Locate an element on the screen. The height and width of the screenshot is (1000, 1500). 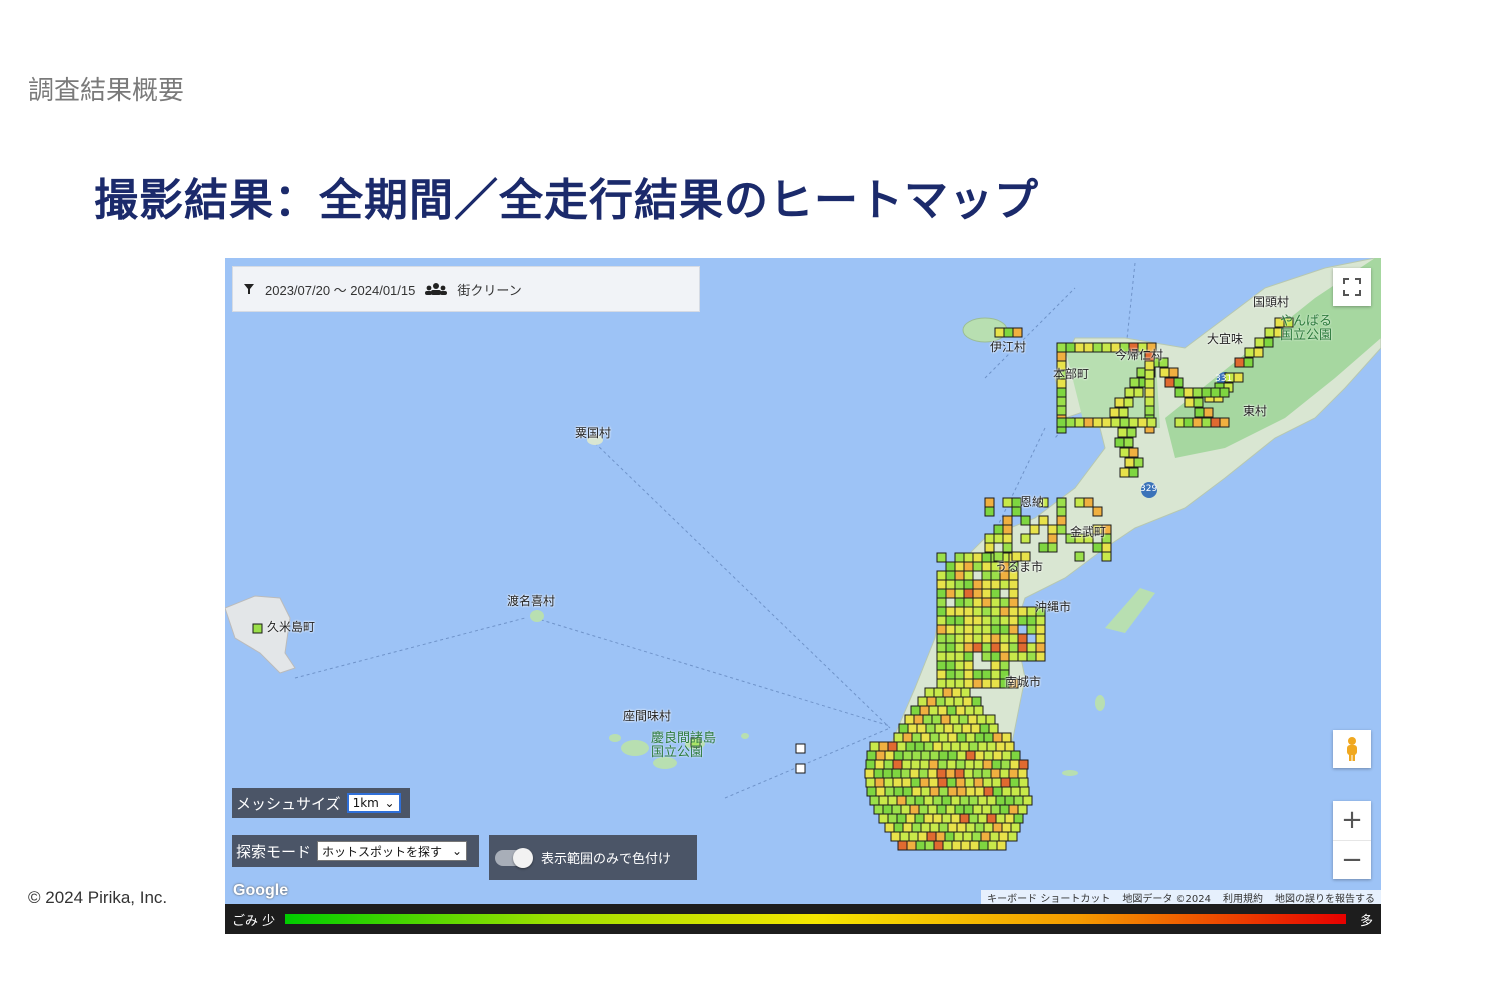
search-mode-select: ホットスポットを探す ⌄ is located at coordinates (392, 851).